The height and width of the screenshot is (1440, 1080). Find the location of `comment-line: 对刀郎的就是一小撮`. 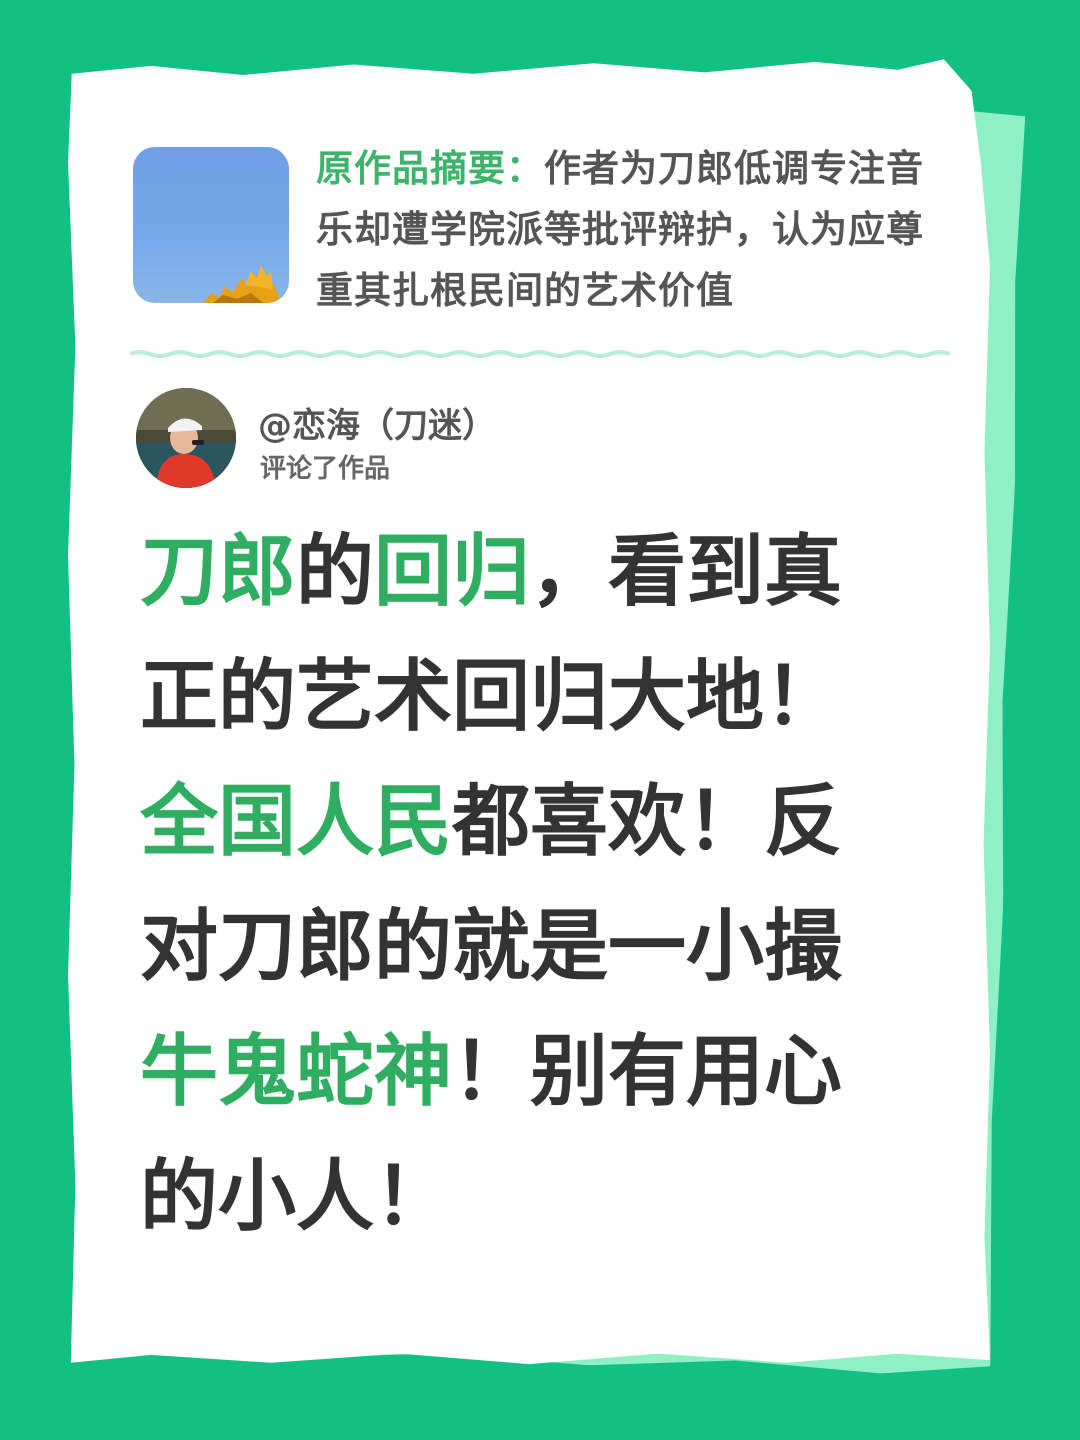

comment-line: 对刀郎的就是一小撮 is located at coordinates (520, 947).